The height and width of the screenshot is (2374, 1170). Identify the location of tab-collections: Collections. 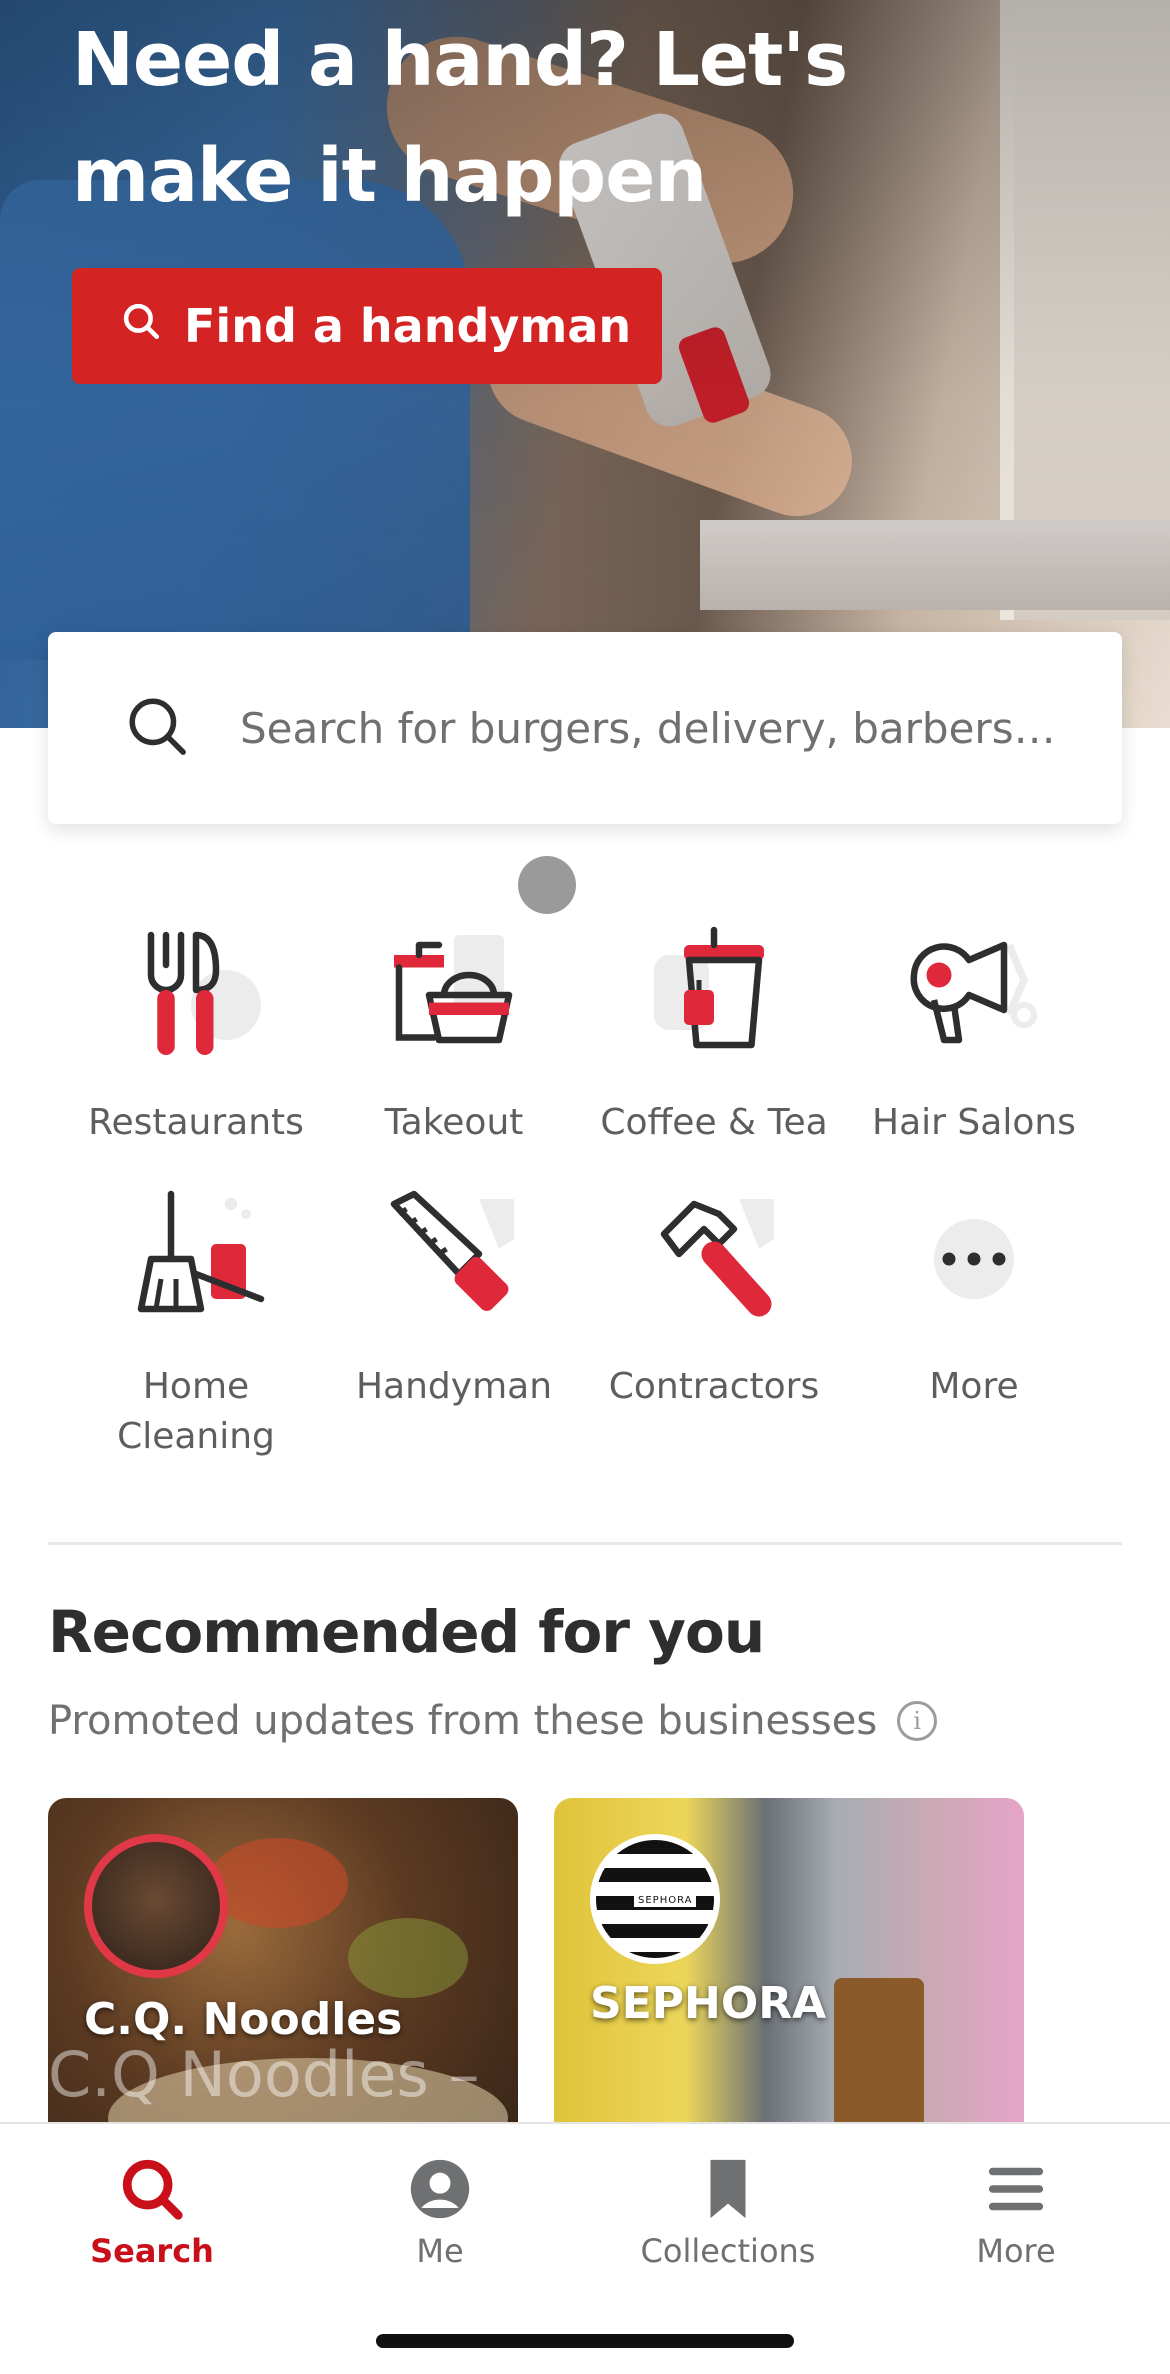
(728, 2212).